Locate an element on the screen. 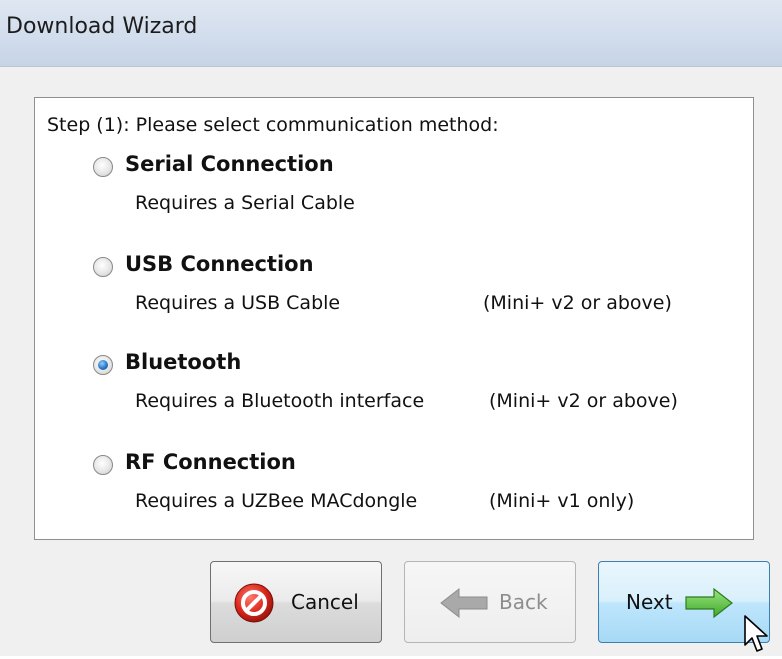 The image size is (782, 659). back-button: Back is located at coordinates (490, 602).